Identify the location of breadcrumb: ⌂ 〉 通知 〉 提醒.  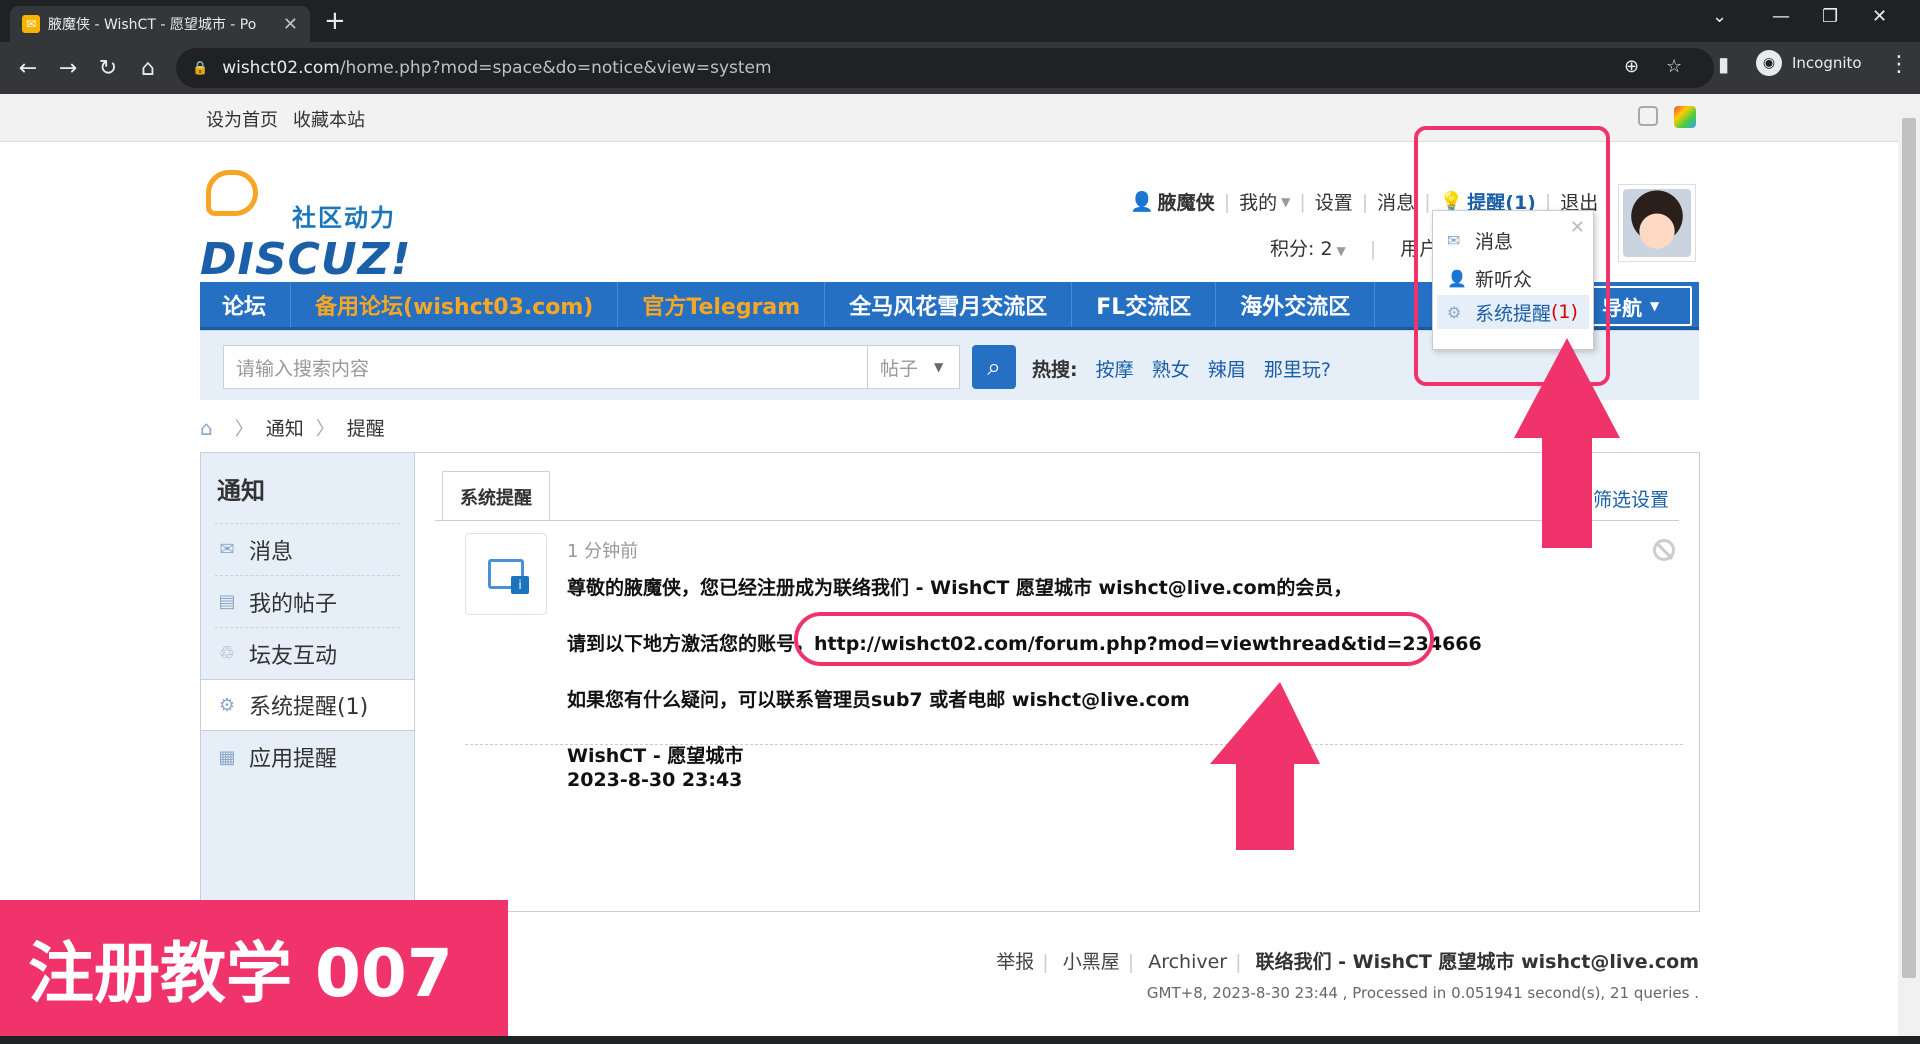
(292, 427).